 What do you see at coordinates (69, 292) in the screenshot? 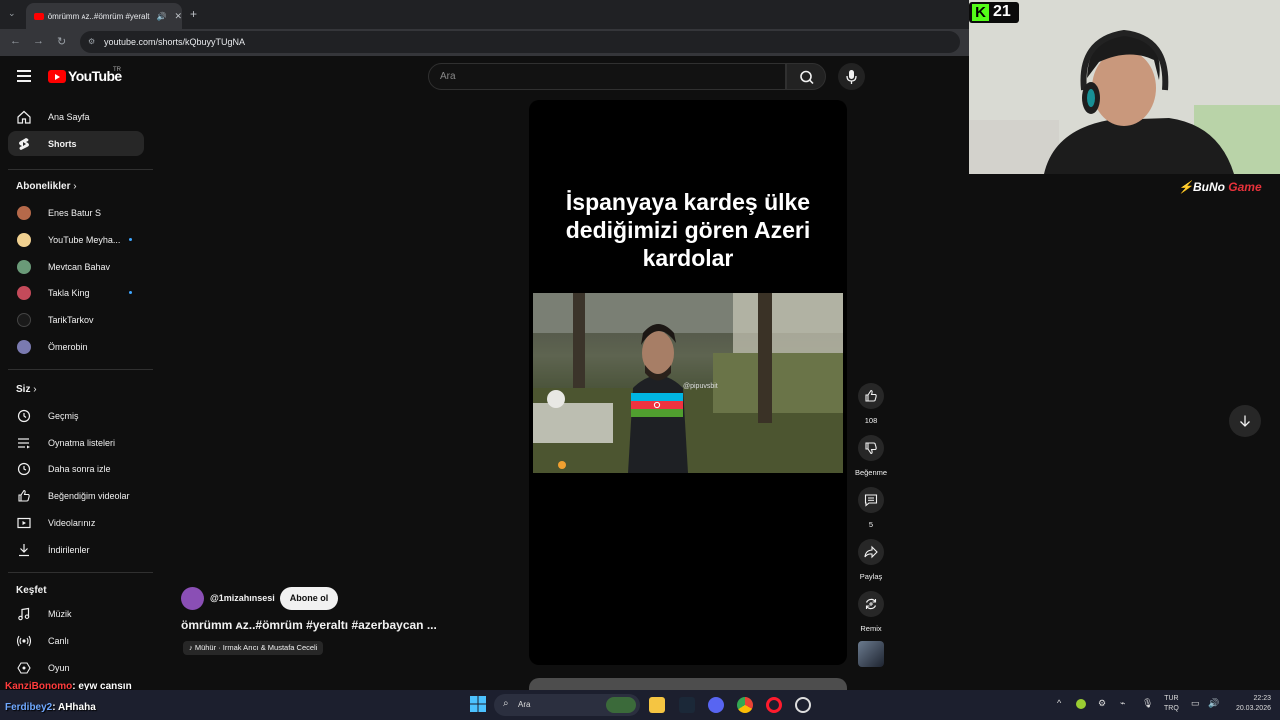
I see `sidebar-item-label: Takla King` at bounding box center [69, 292].